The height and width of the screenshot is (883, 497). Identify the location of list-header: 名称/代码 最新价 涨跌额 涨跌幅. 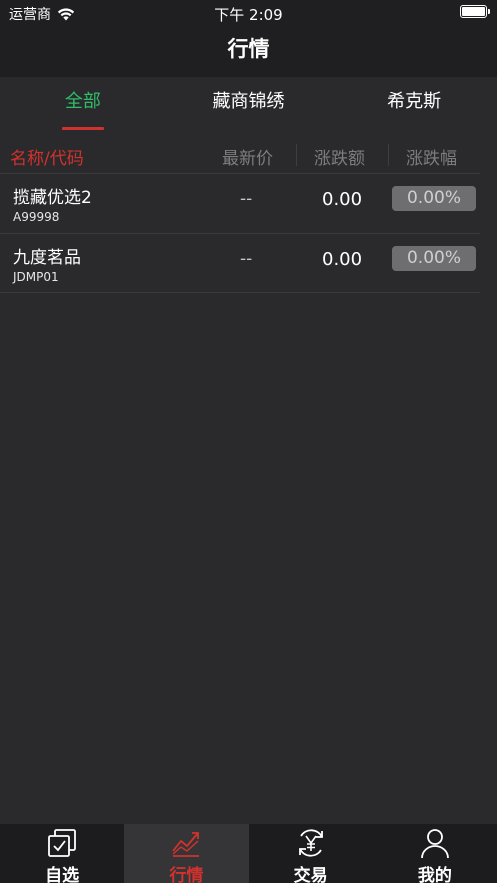
(248, 155).